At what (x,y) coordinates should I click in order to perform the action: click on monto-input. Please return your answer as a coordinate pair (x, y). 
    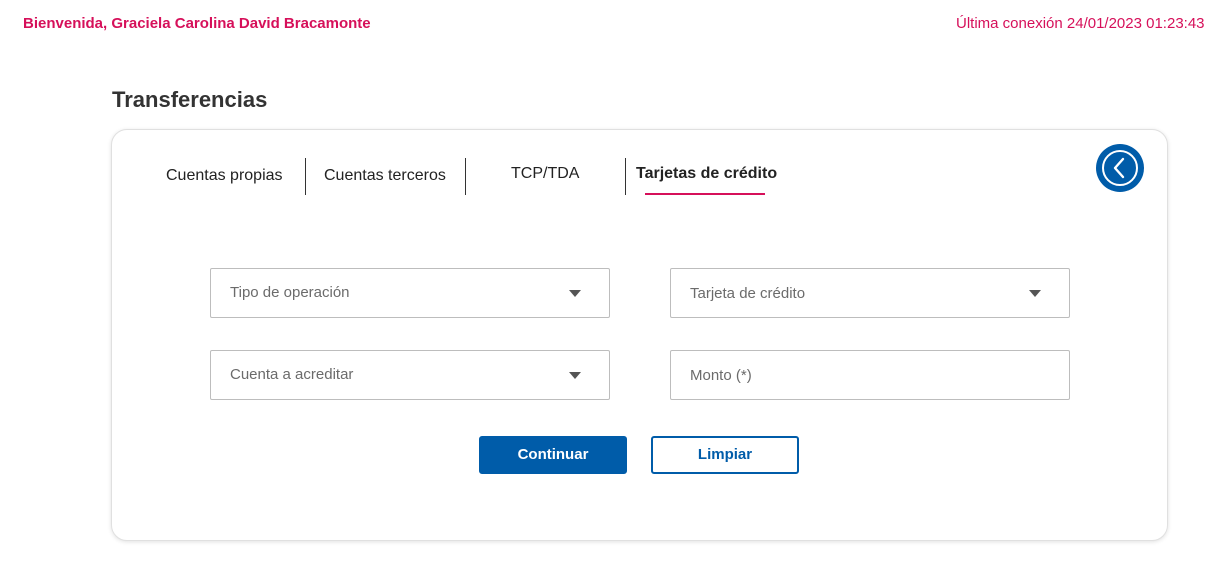
    Looking at the image, I should click on (870, 375).